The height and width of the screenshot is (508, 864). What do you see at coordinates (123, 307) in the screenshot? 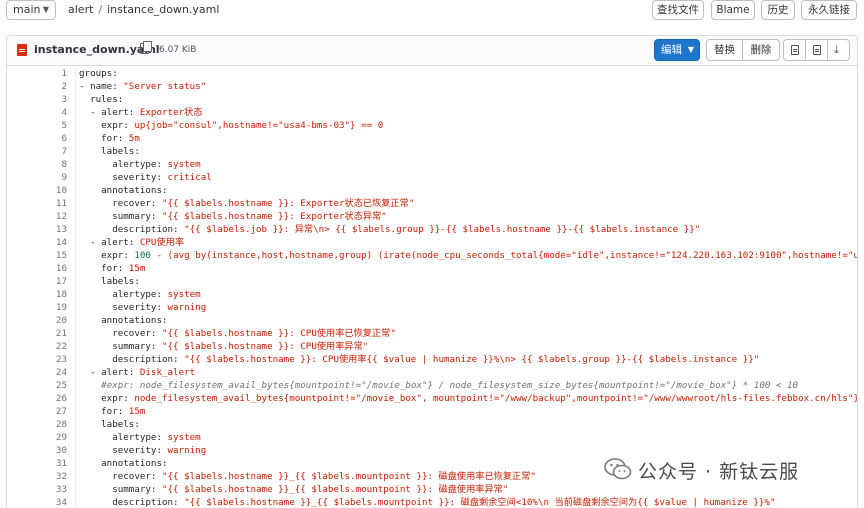
I see `code-token: severity:` at bounding box center [123, 307].